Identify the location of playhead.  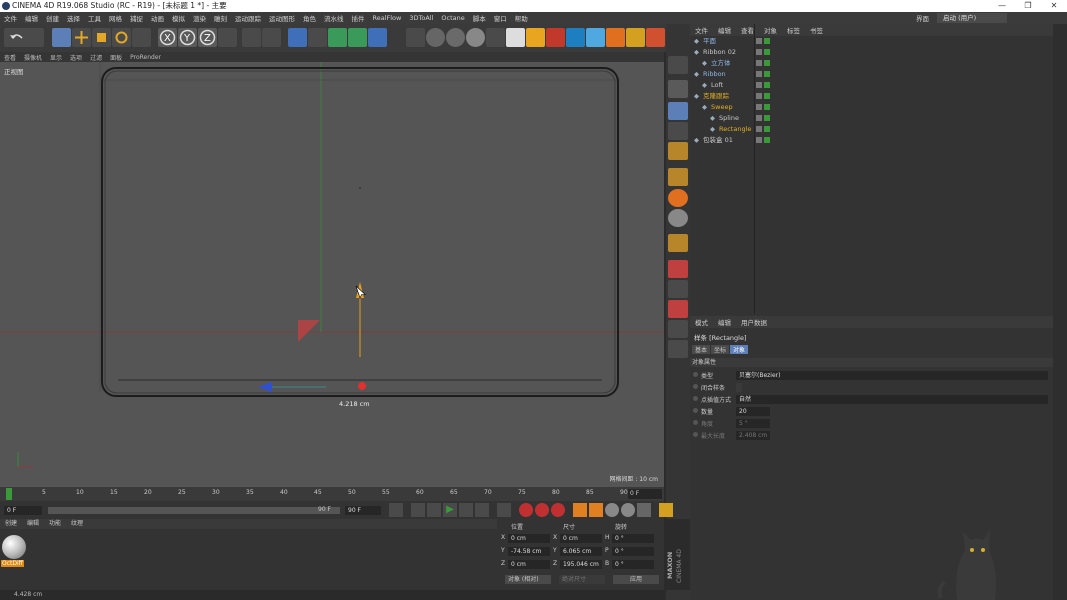
(9, 494).